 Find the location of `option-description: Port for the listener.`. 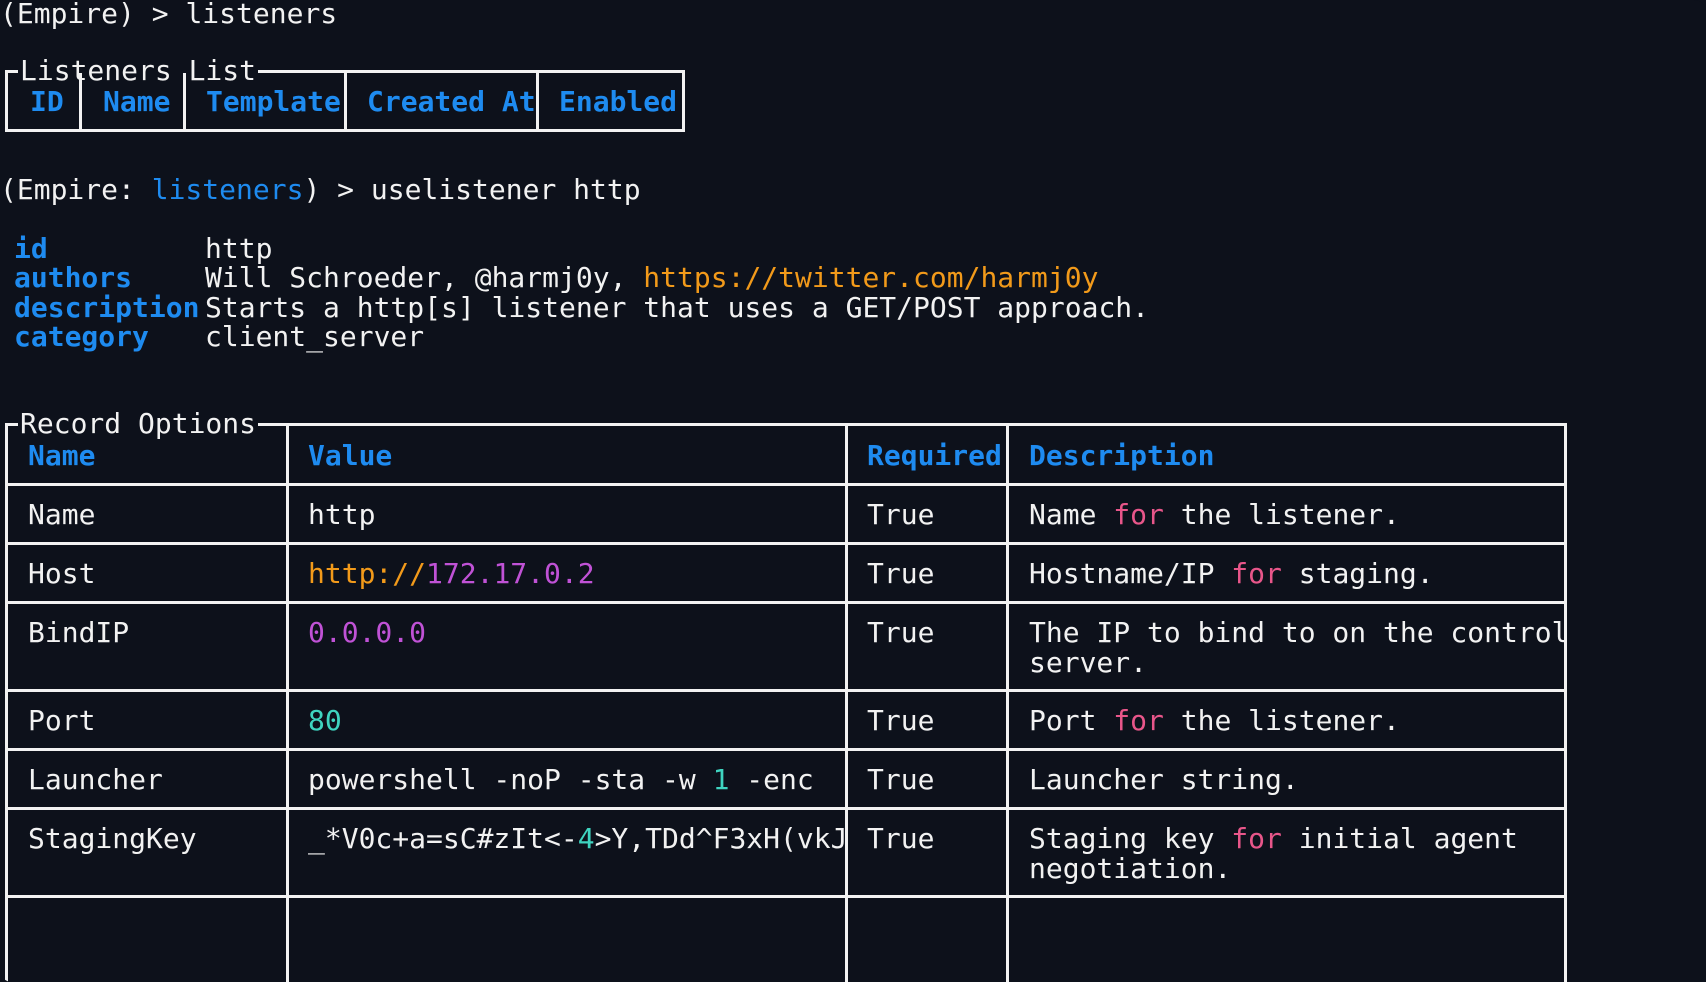

option-description: Port for the listener. is located at coordinates (1214, 721).